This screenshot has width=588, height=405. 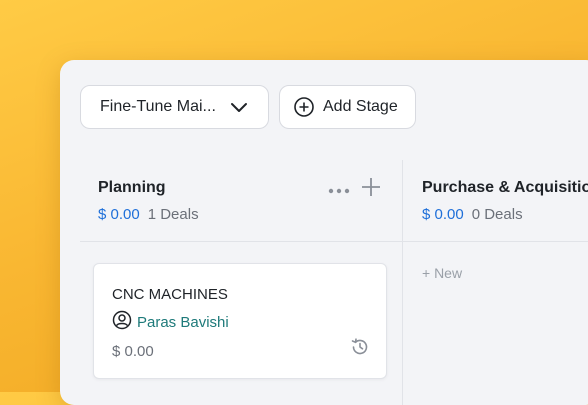 I want to click on user-icon, so click(x=122, y=322).